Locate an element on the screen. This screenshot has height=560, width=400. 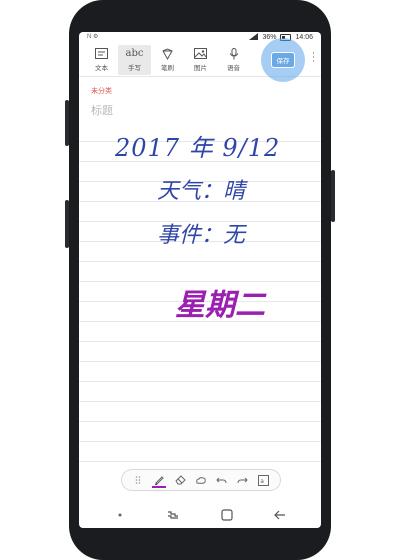
save-highlight: 保存 is located at coordinates (283, 60).